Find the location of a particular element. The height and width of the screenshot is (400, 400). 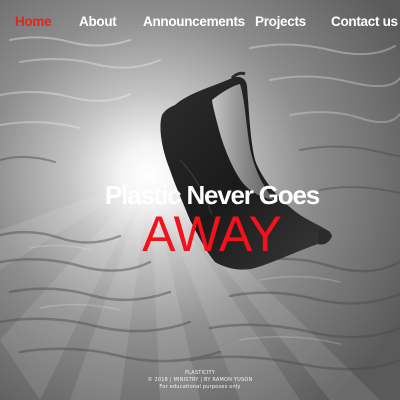

hero-highlight: AWAY is located at coordinates (212, 234).